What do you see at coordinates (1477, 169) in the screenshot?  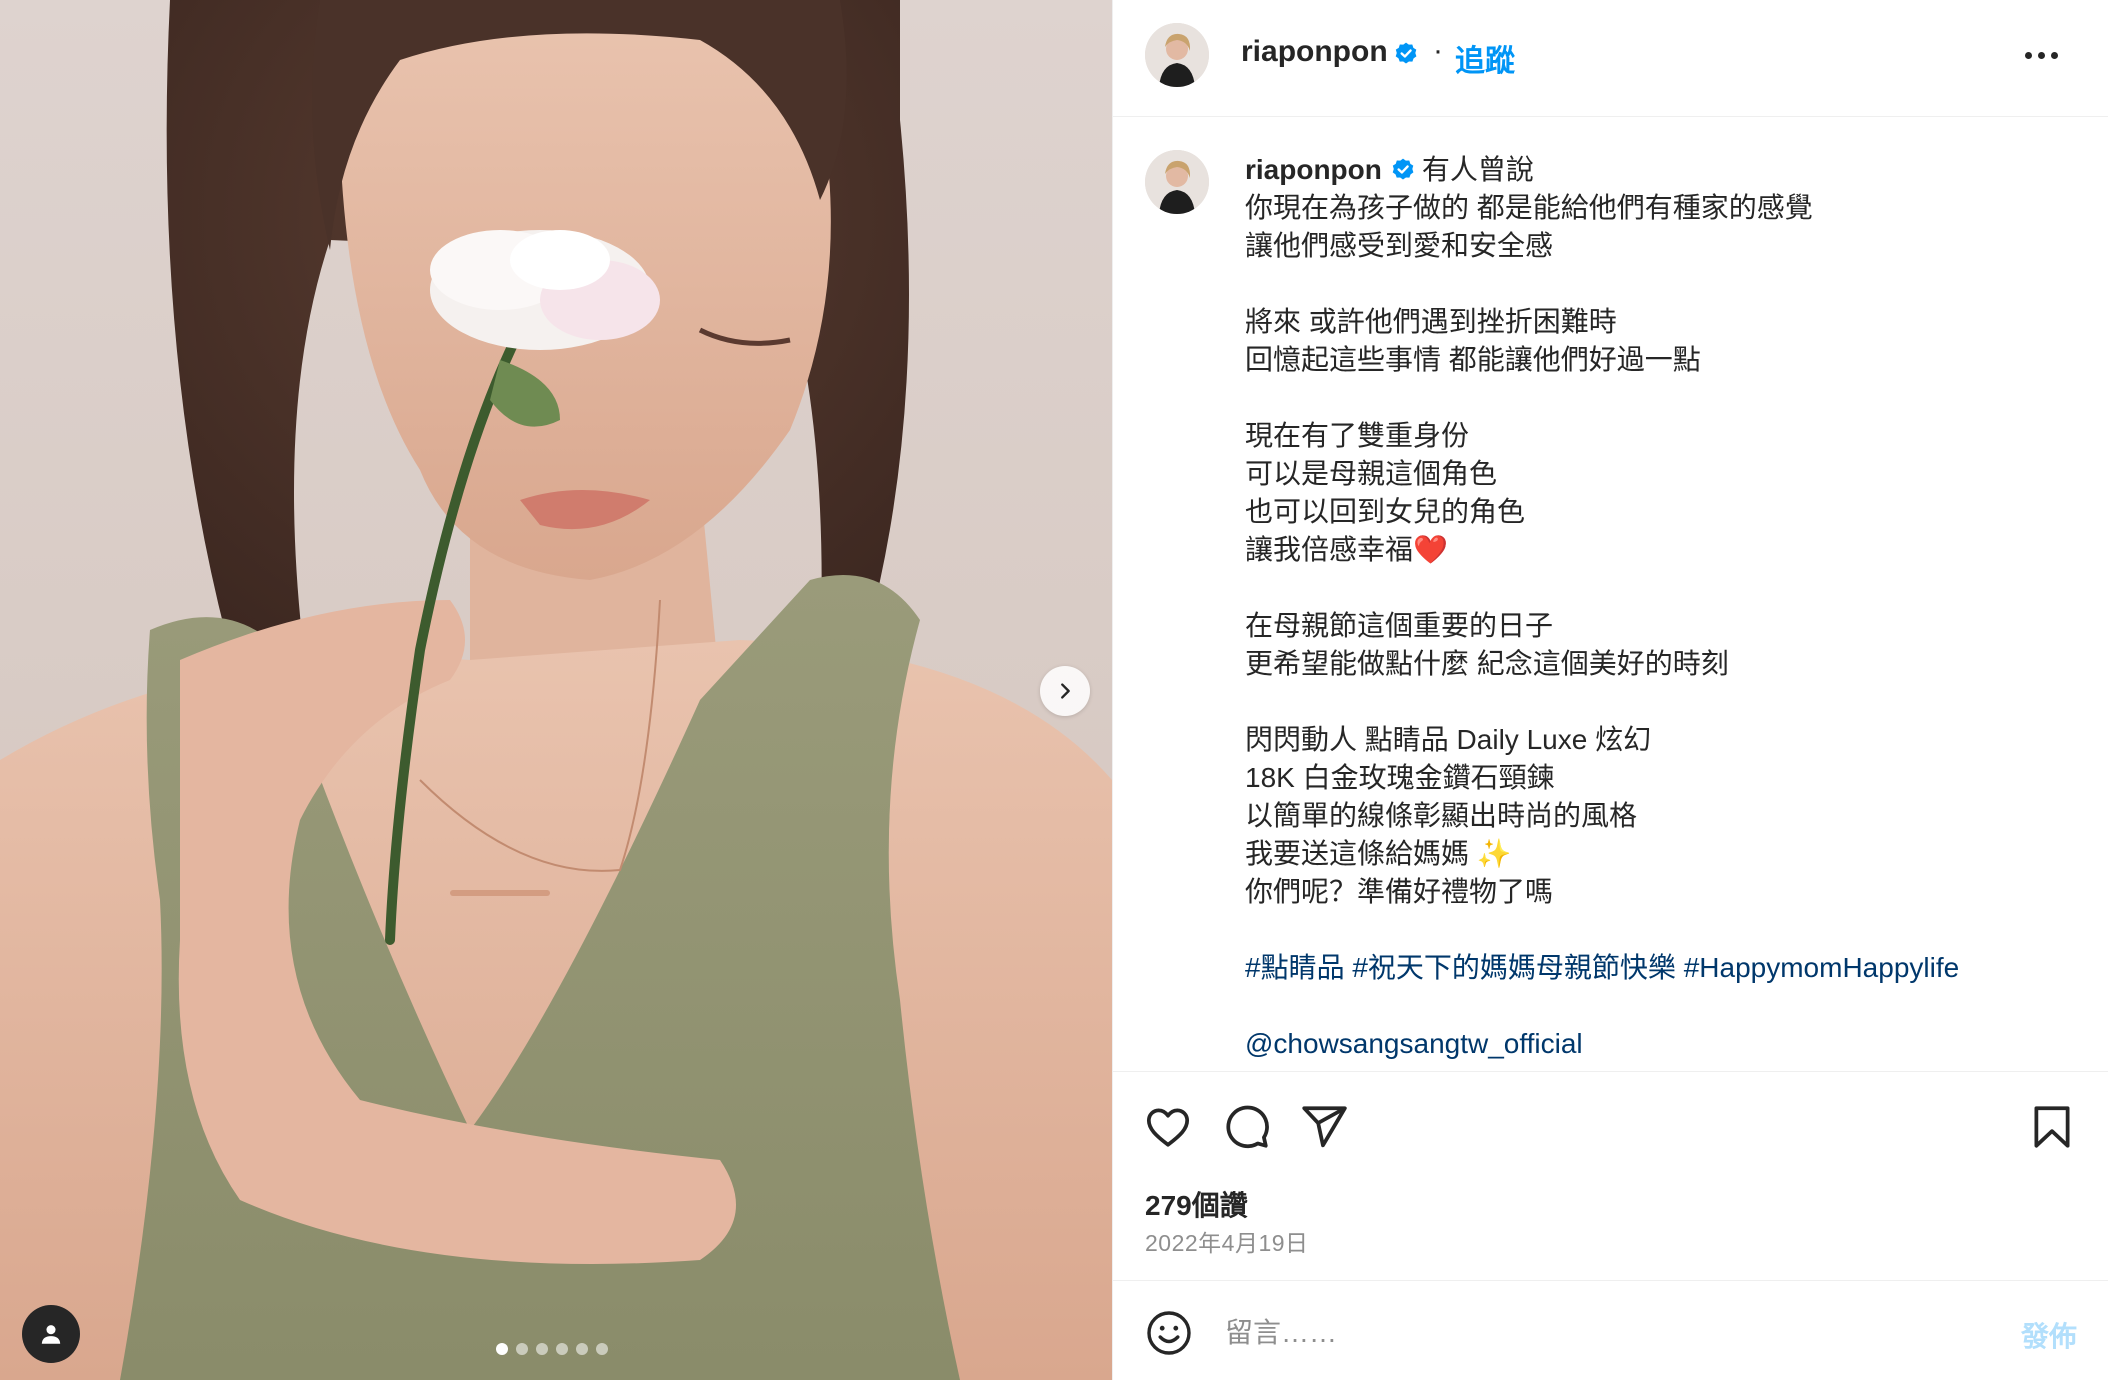 I see `caption-first-line: 有人曾說` at bounding box center [1477, 169].